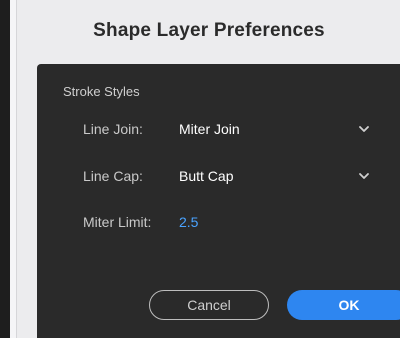  Describe the element at coordinates (209, 305) in the screenshot. I see `cancel-button: Cancel` at that location.